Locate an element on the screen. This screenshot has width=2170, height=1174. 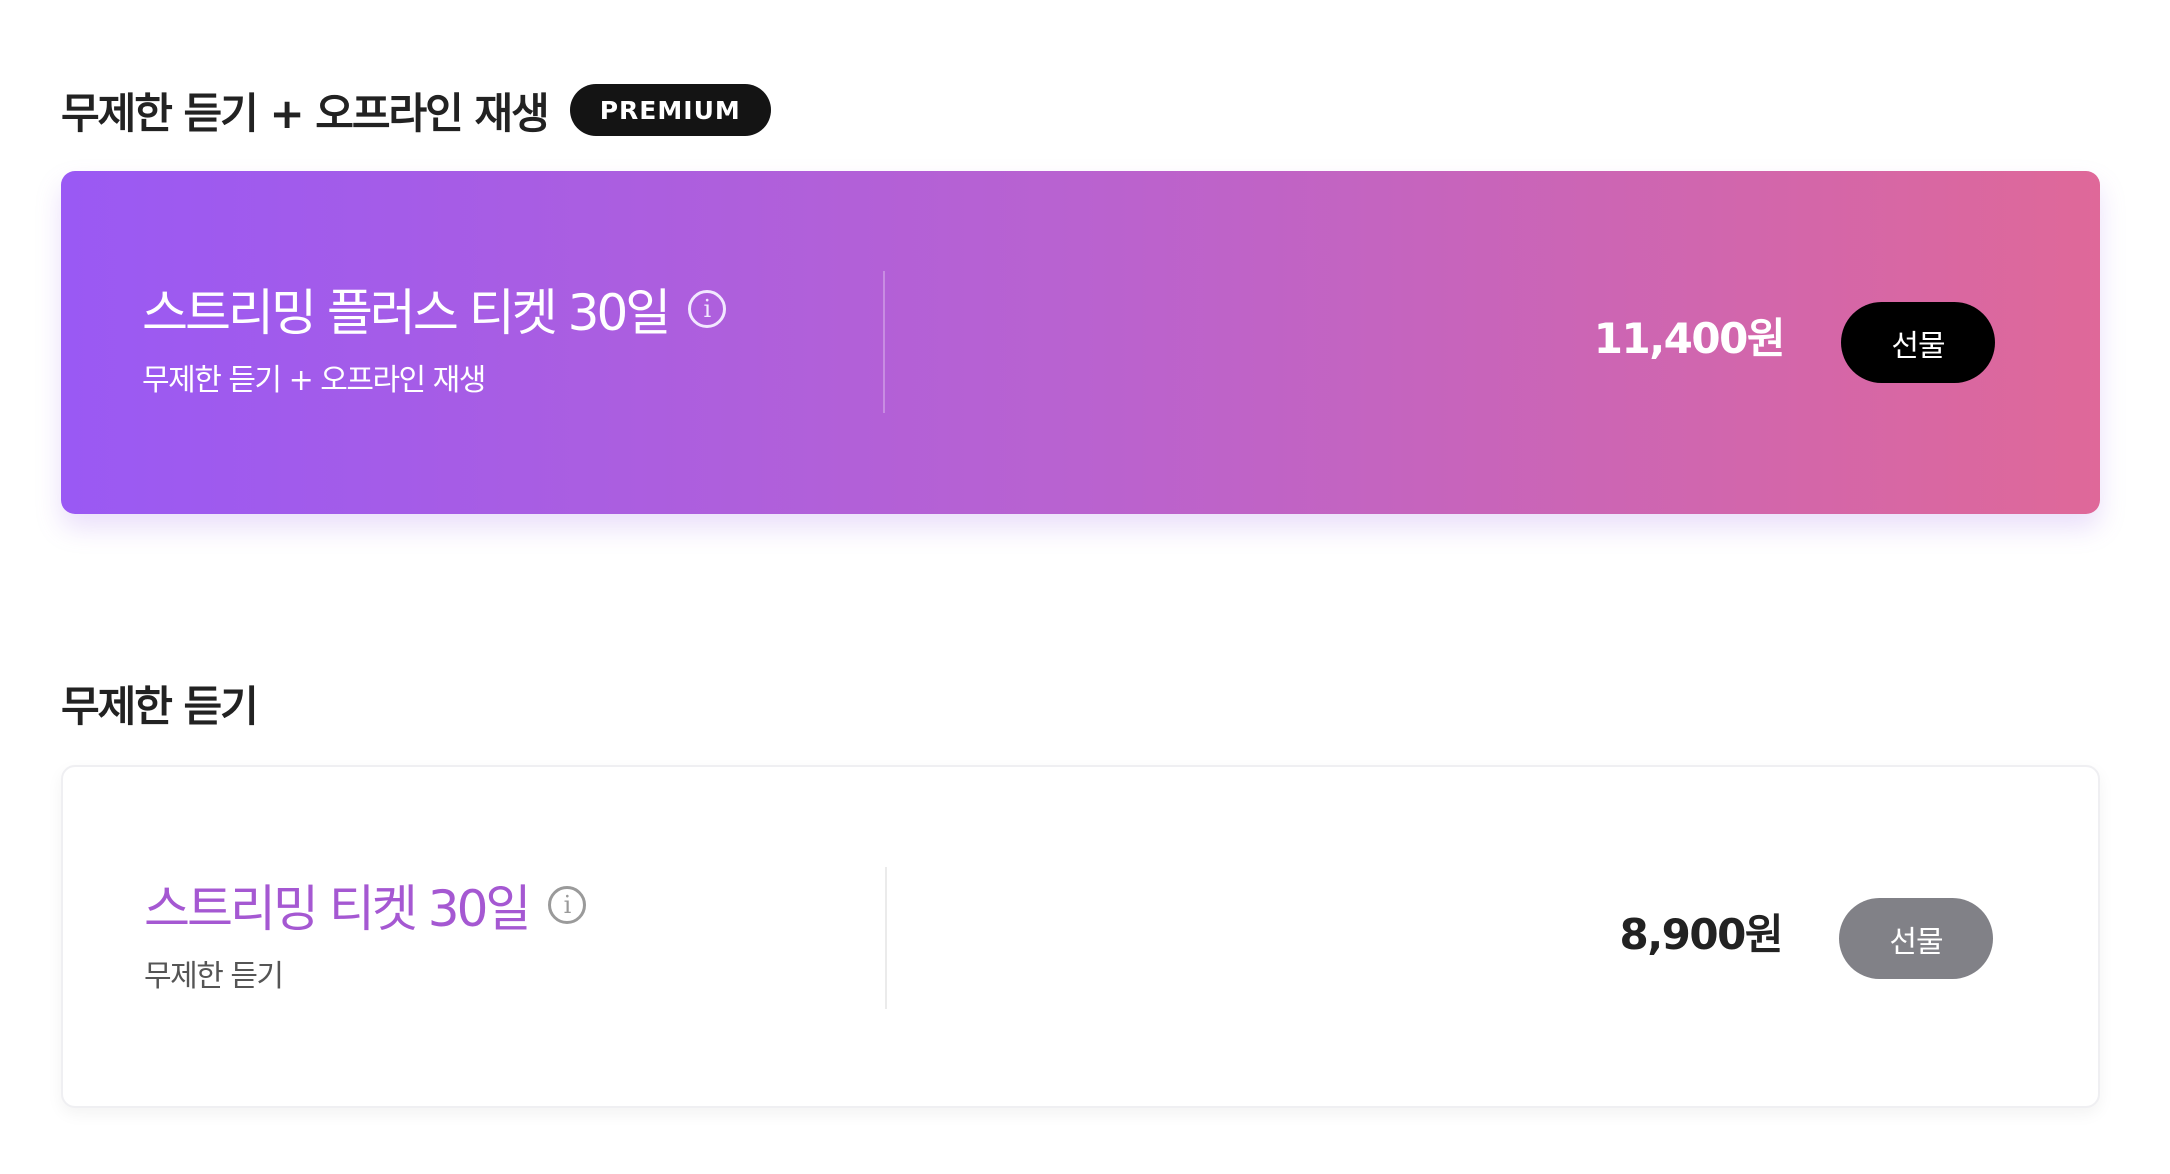
ticket-price: 8,900원 is located at coordinates (1701, 934).